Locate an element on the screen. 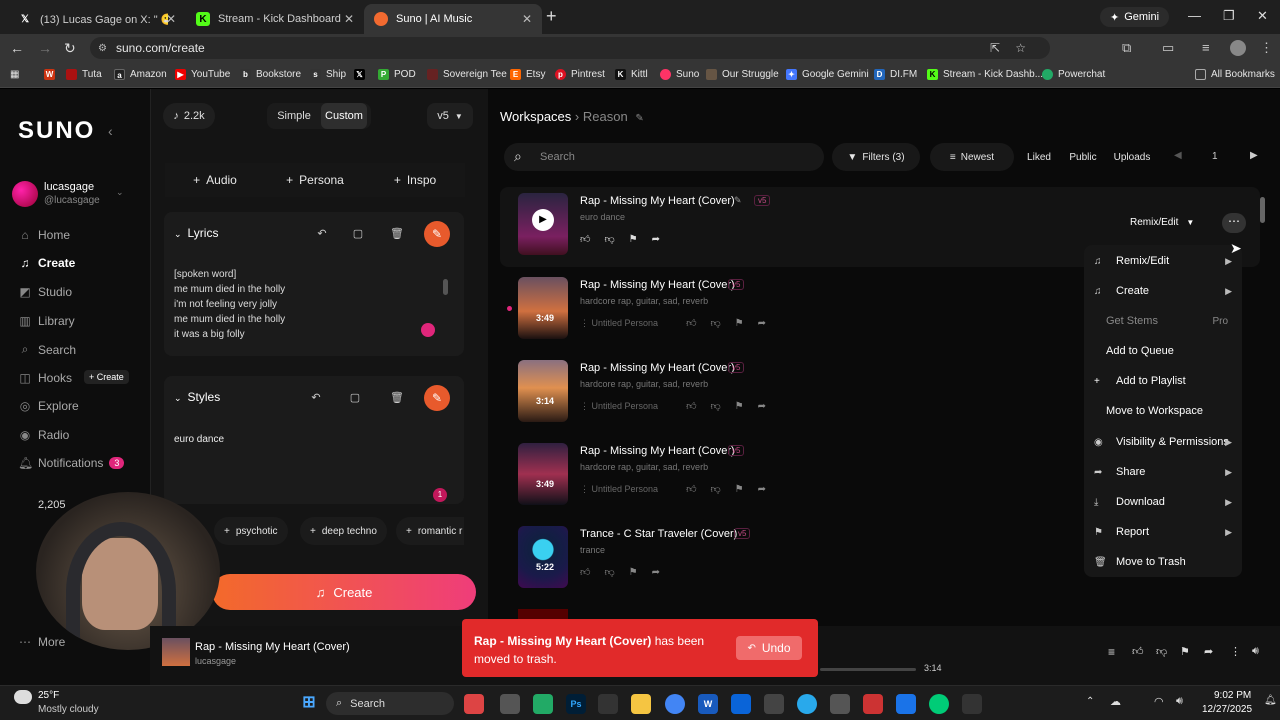 The width and height of the screenshot is (1280, 720). bookmark-youtube: ▶ YouTube is located at coordinates (202, 74).